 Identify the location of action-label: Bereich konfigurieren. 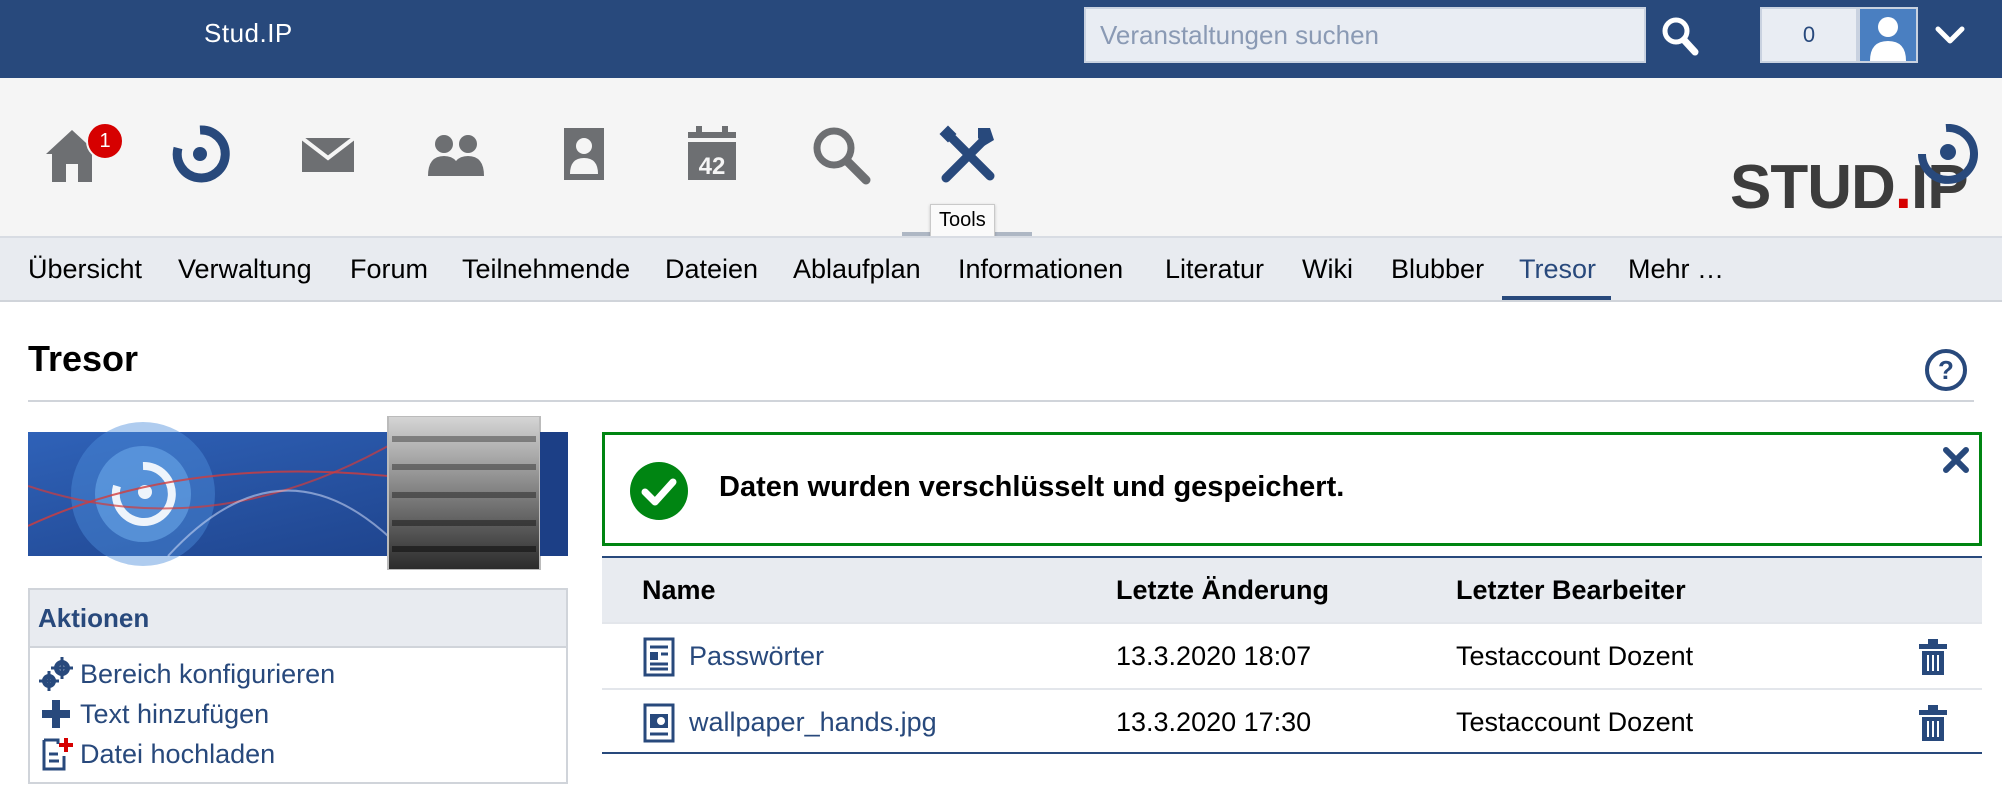
(208, 673).